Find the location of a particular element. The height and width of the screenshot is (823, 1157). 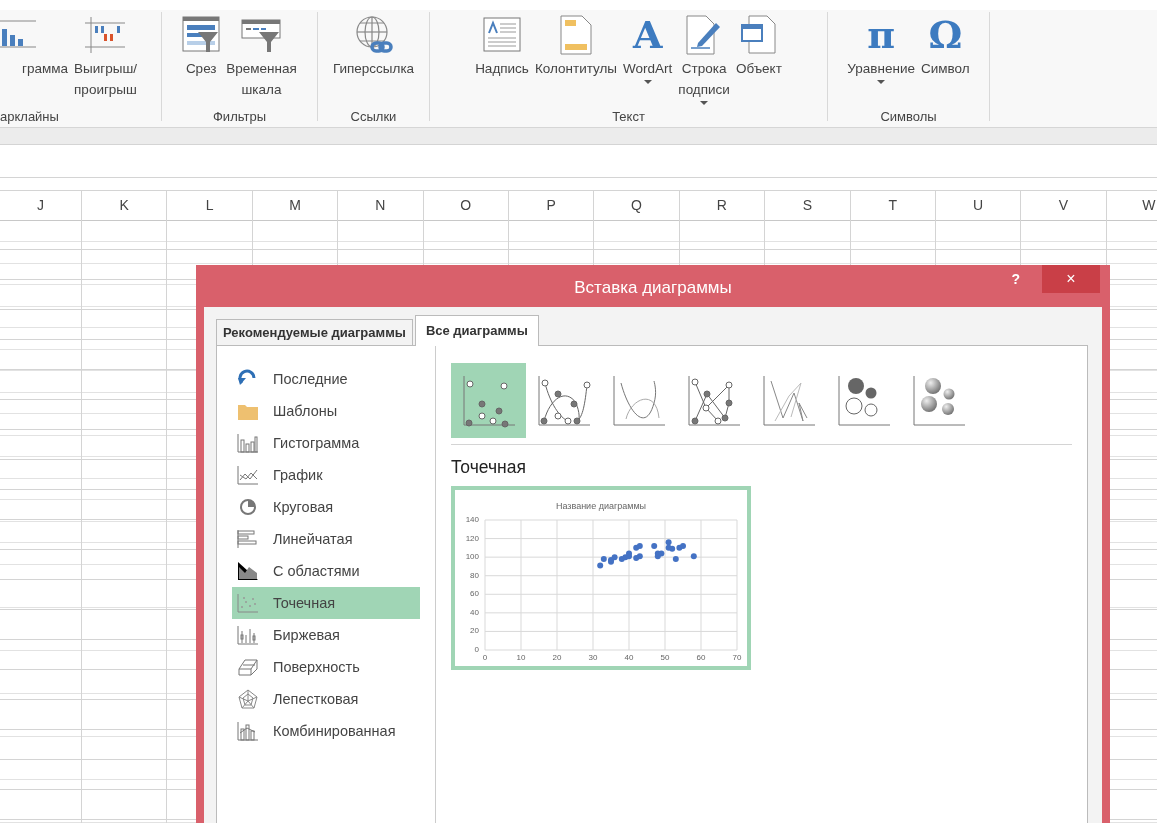

ribbon-label: Временная is located at coordinates (261, 69).